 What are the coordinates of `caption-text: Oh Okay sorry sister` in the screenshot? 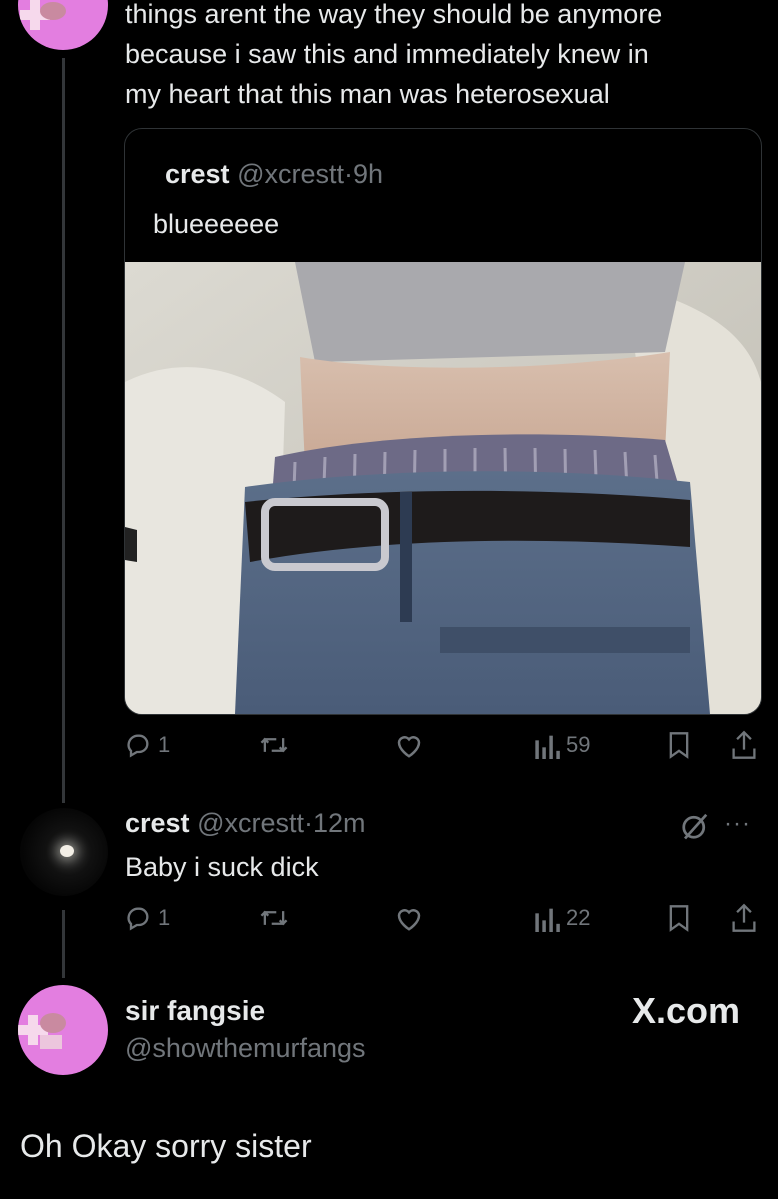 It's located at (166, 1146).